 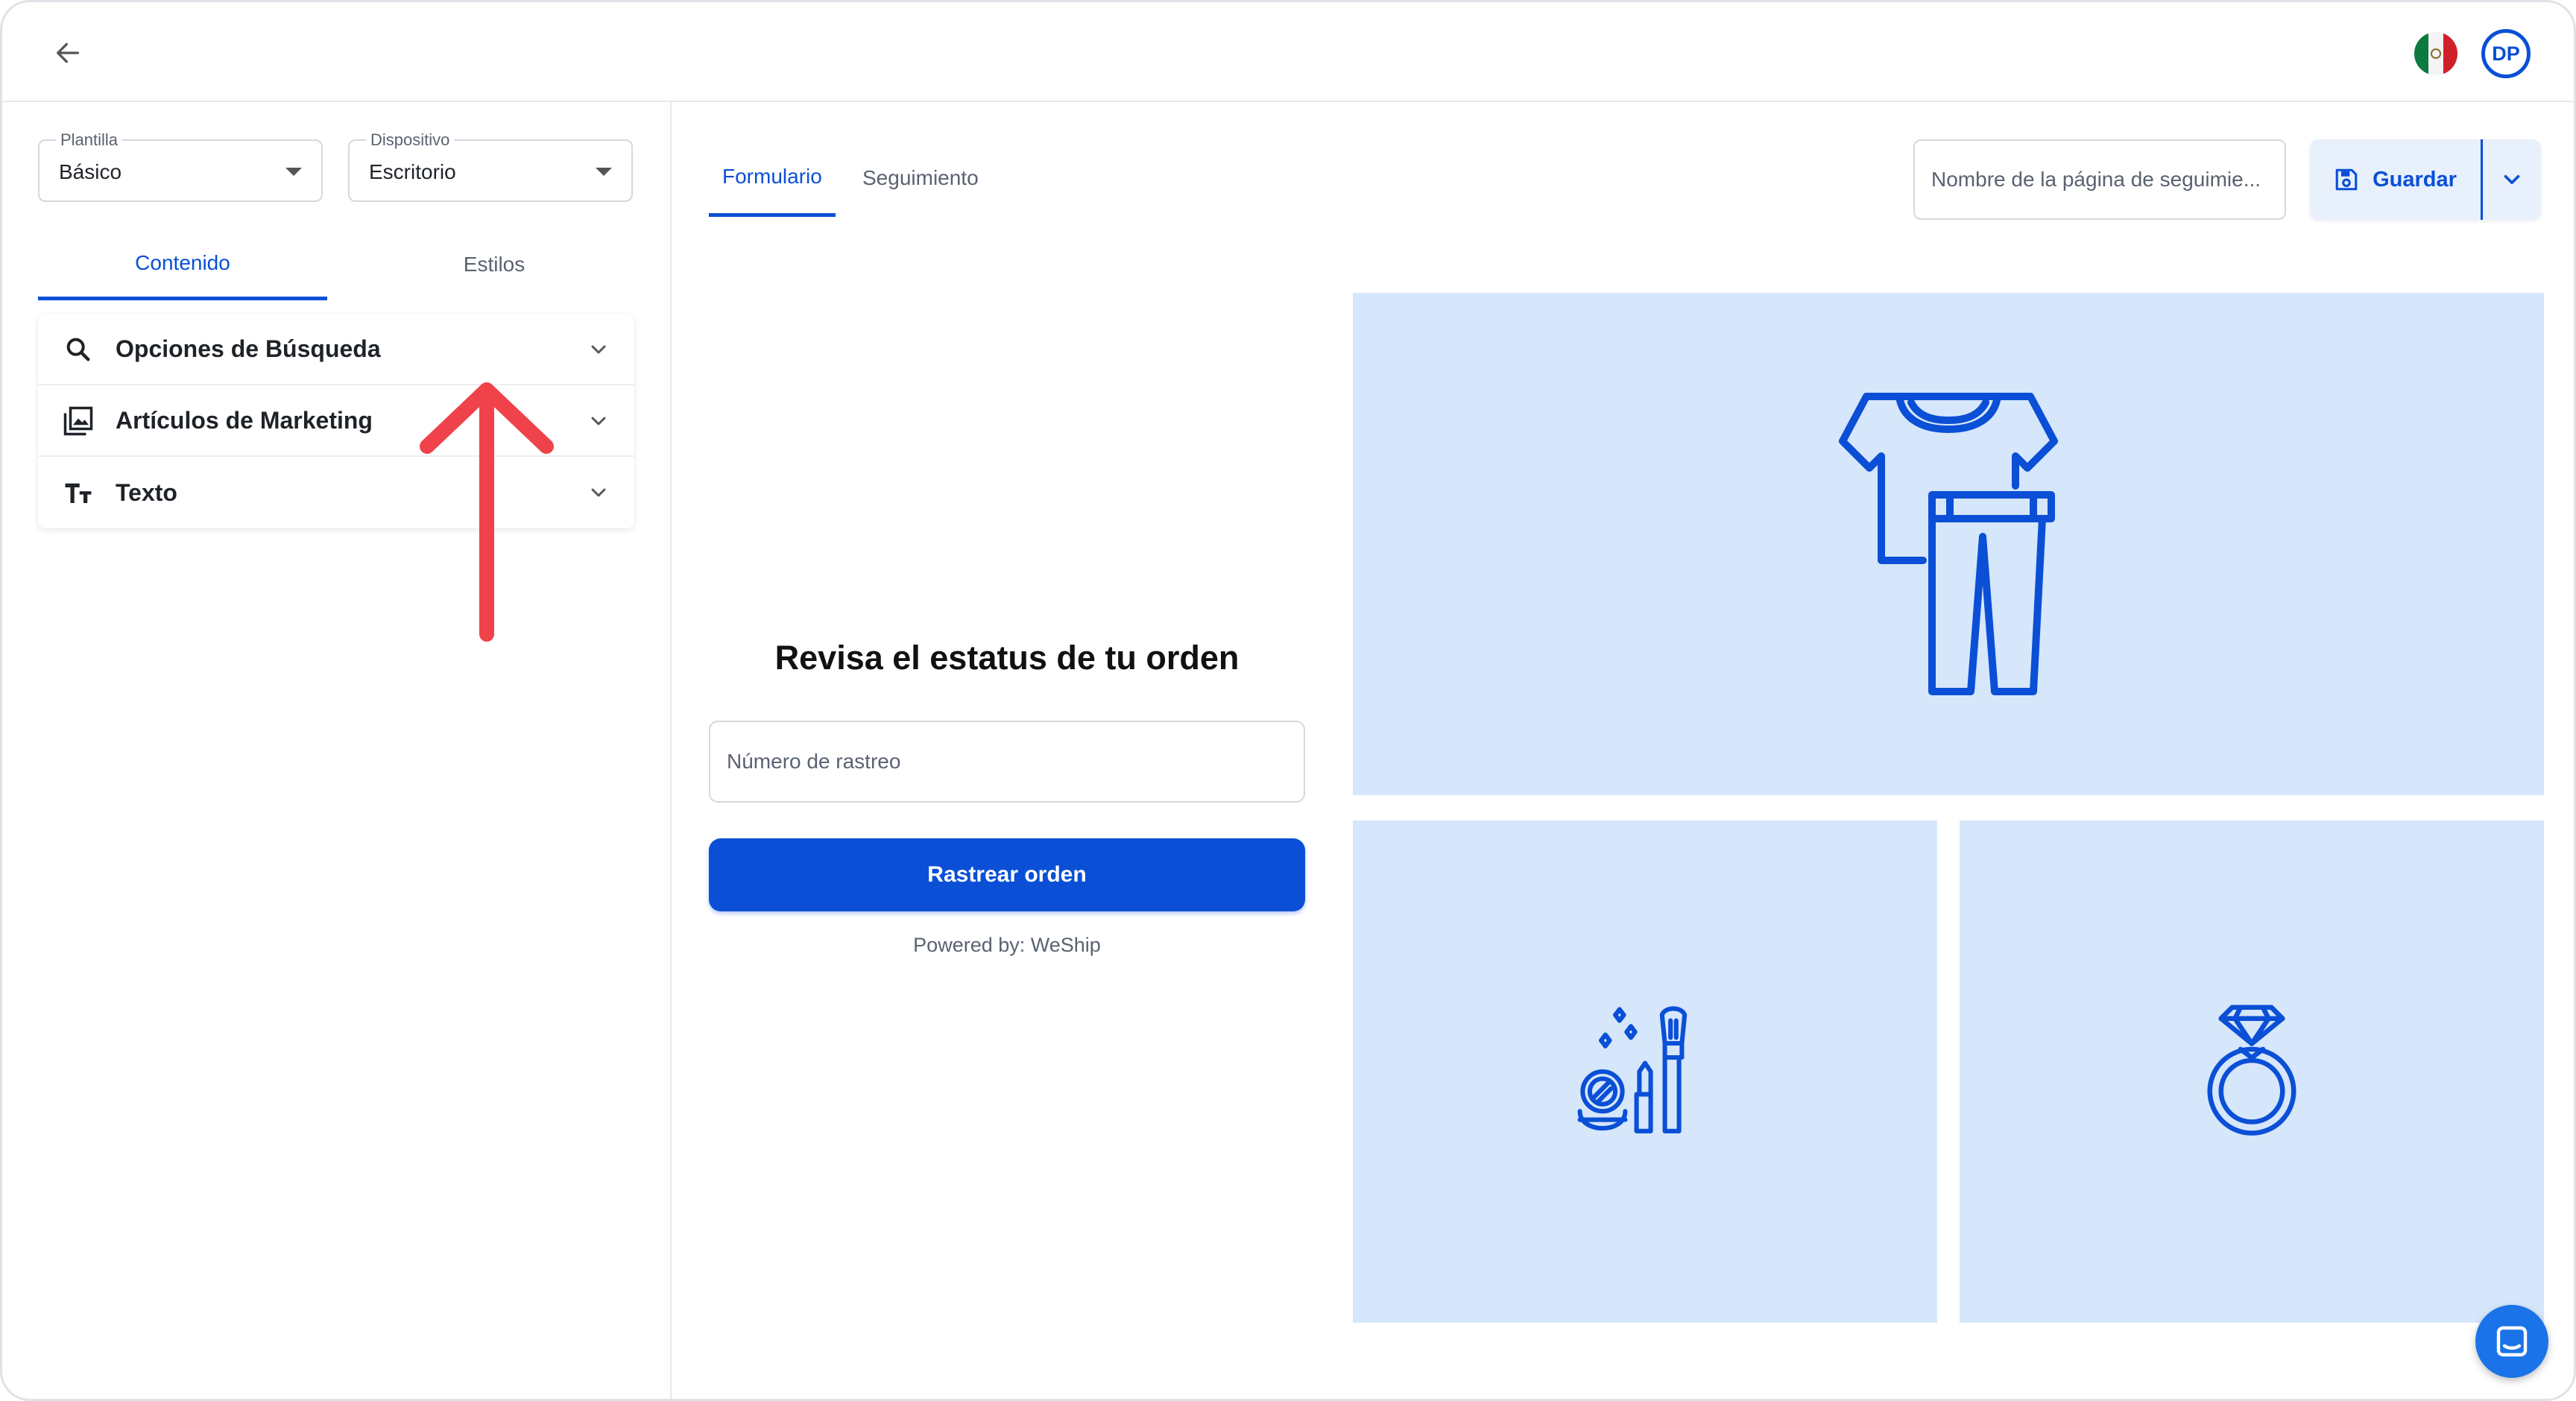 What do you see at coordinates (773, 178) in the screenshot?
I see `tab-formulario: Formulario` at bounding box center [773, 178].